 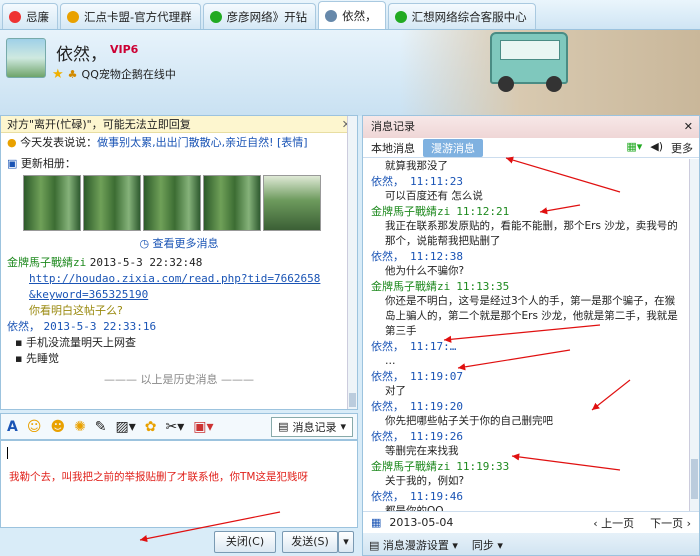 I want to click on pet-icon: ♣, so click(x=73, y=74).